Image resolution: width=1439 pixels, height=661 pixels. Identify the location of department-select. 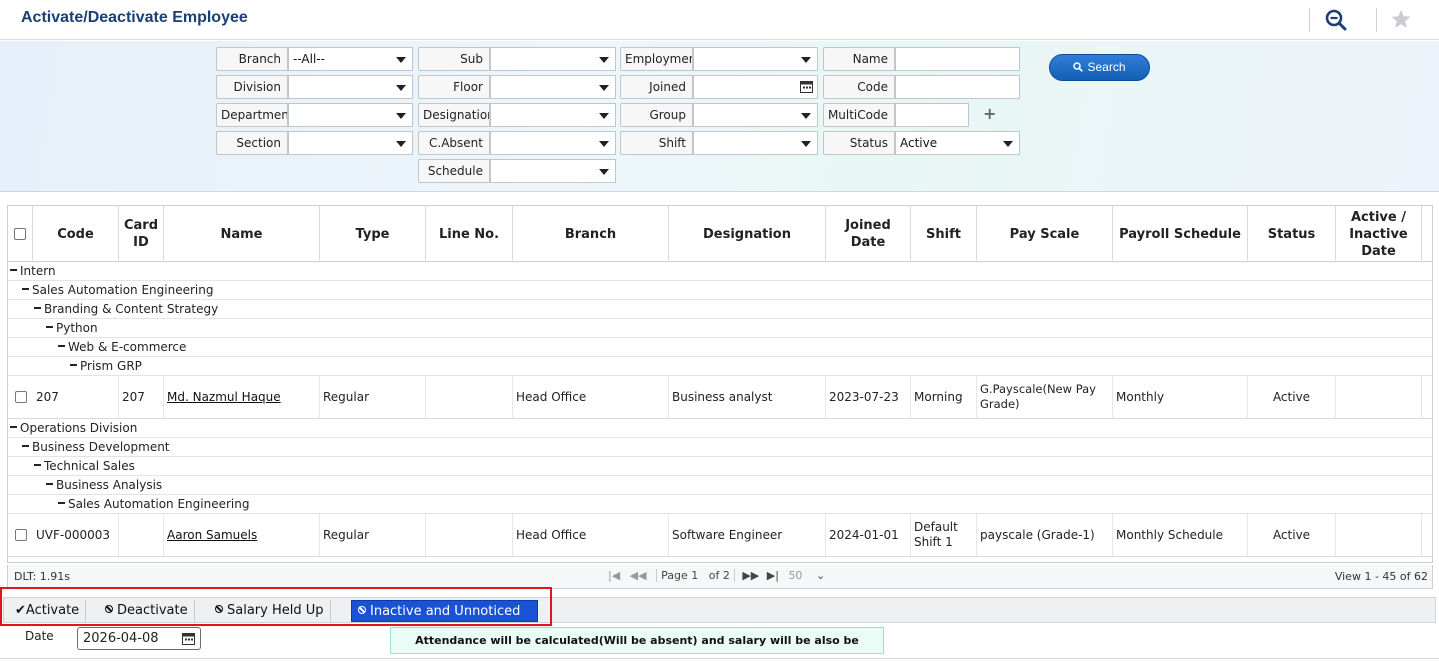
(350, 115).